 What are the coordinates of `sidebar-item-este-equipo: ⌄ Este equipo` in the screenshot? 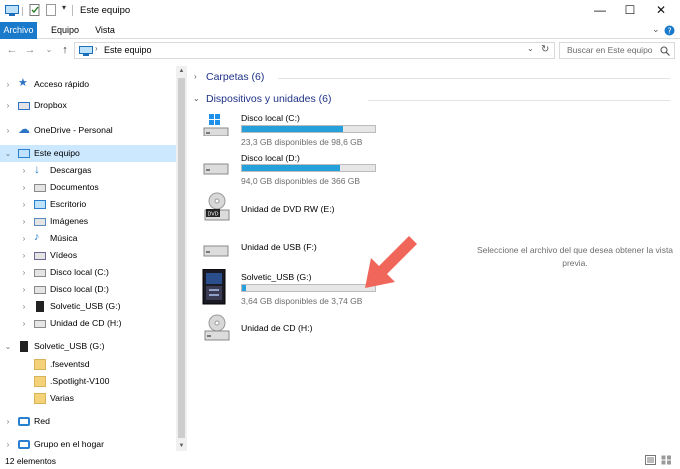 It's located at (88, 153).